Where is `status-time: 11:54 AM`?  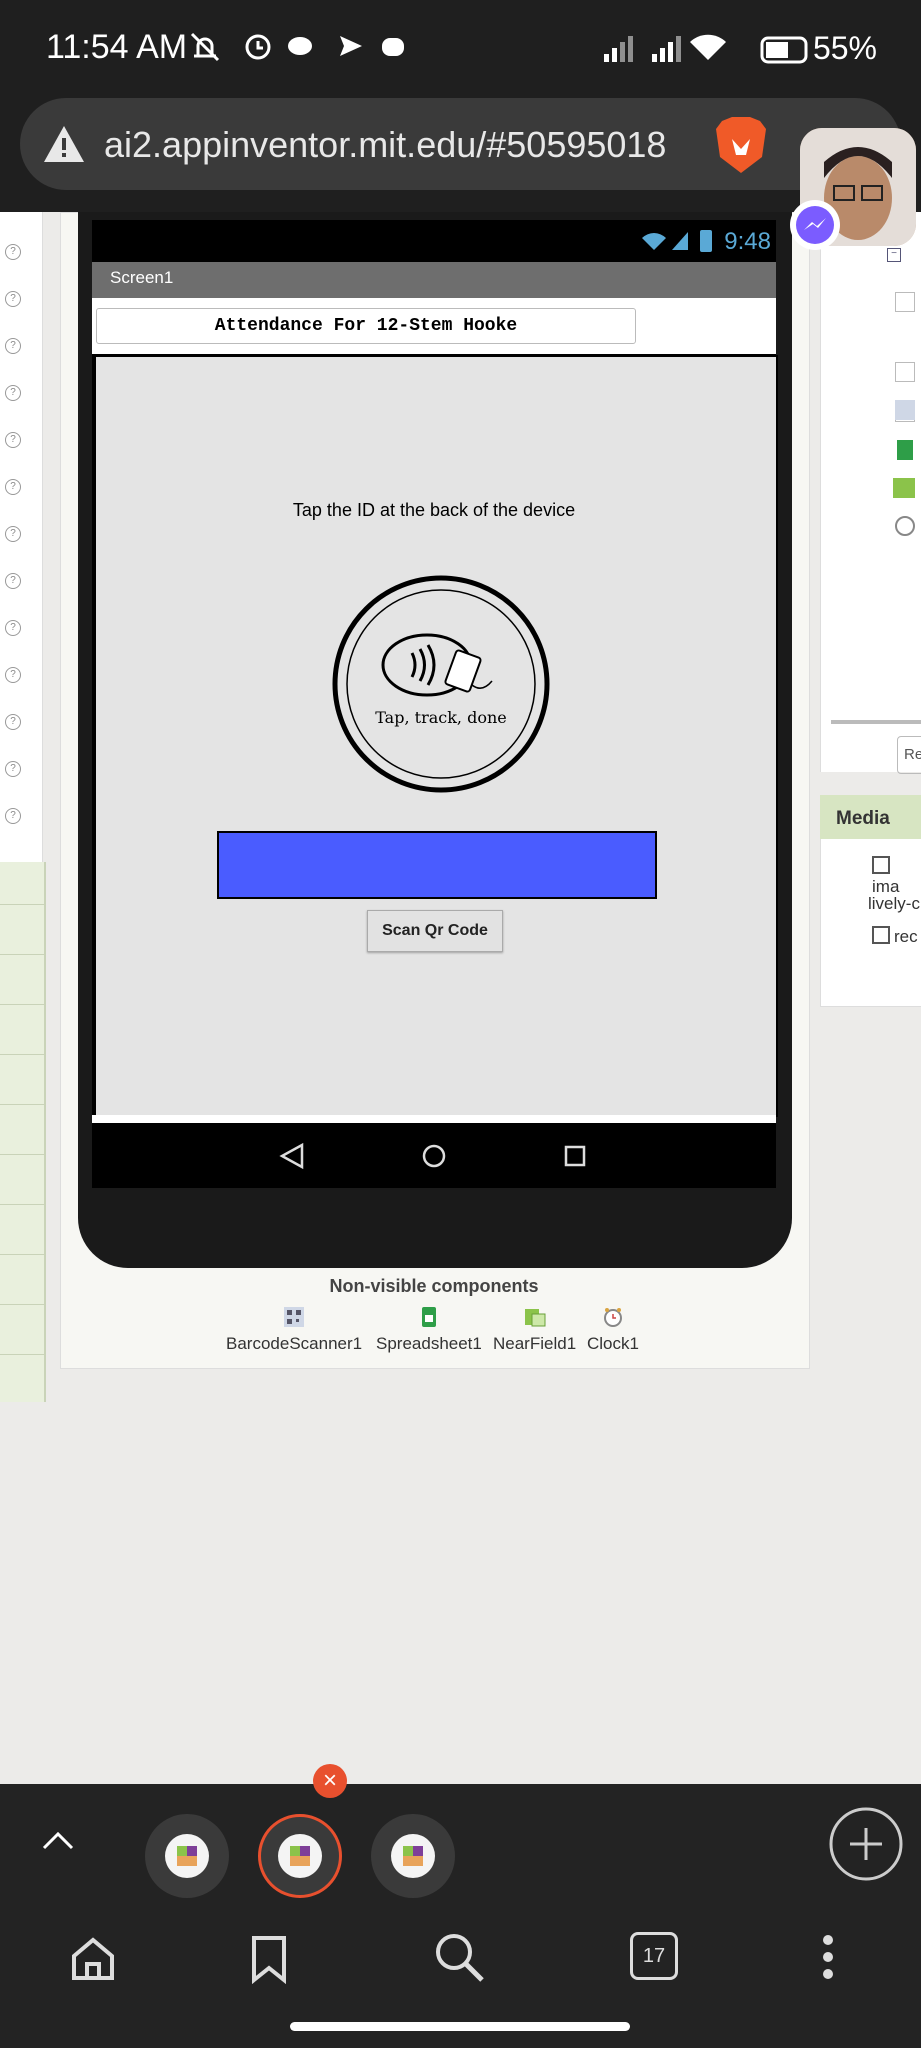
status-time: 11:54 AM is located at coordinates (117, 47).